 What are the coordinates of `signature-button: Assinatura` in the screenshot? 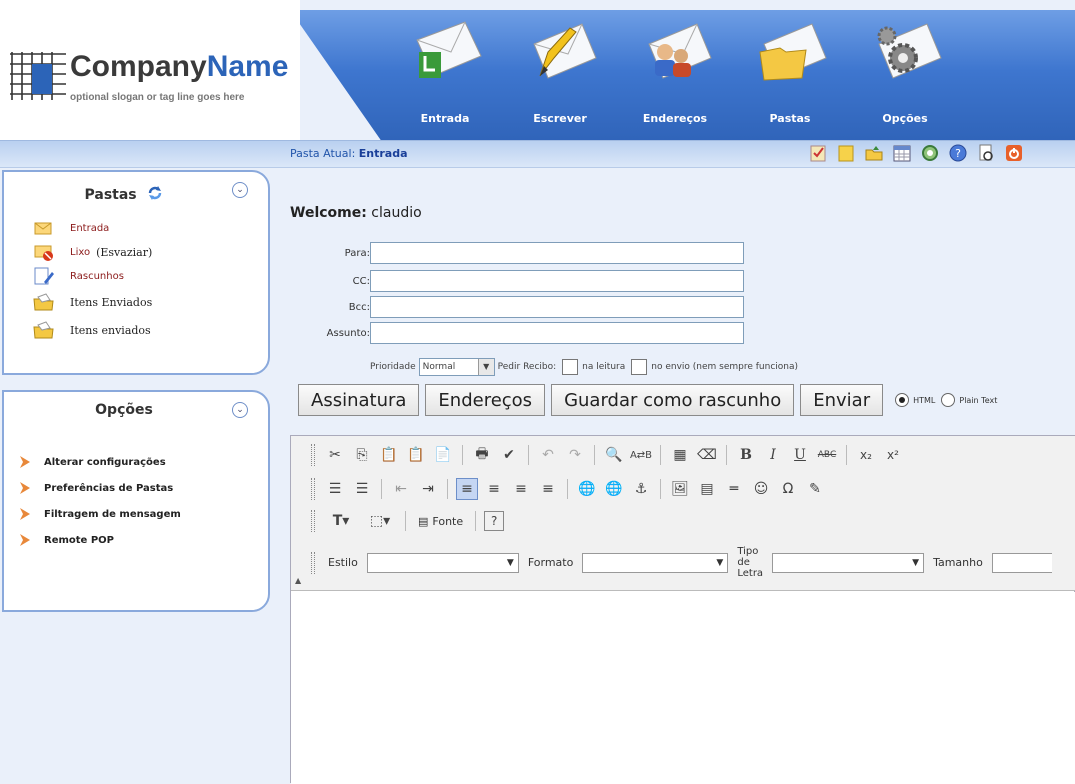 It's located at (359, 400).